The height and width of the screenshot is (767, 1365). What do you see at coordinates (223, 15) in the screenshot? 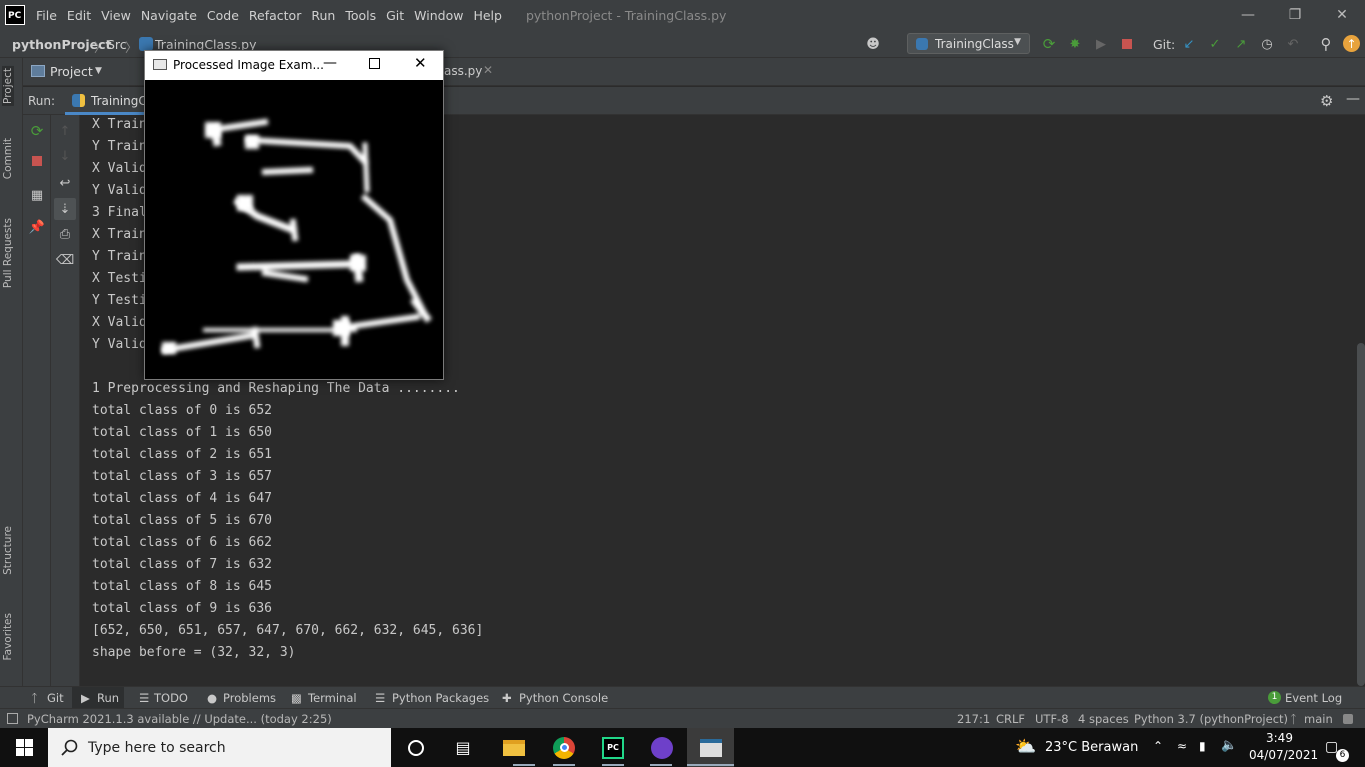
I see `menu-code: Code` at bounding box center [223, 15].